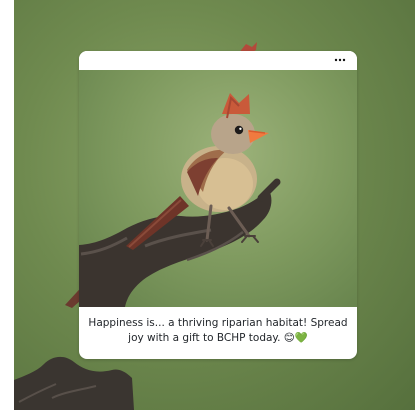 The height and width of the screenshot is (410, 415). I want to click on post-header, so click(218, 60).